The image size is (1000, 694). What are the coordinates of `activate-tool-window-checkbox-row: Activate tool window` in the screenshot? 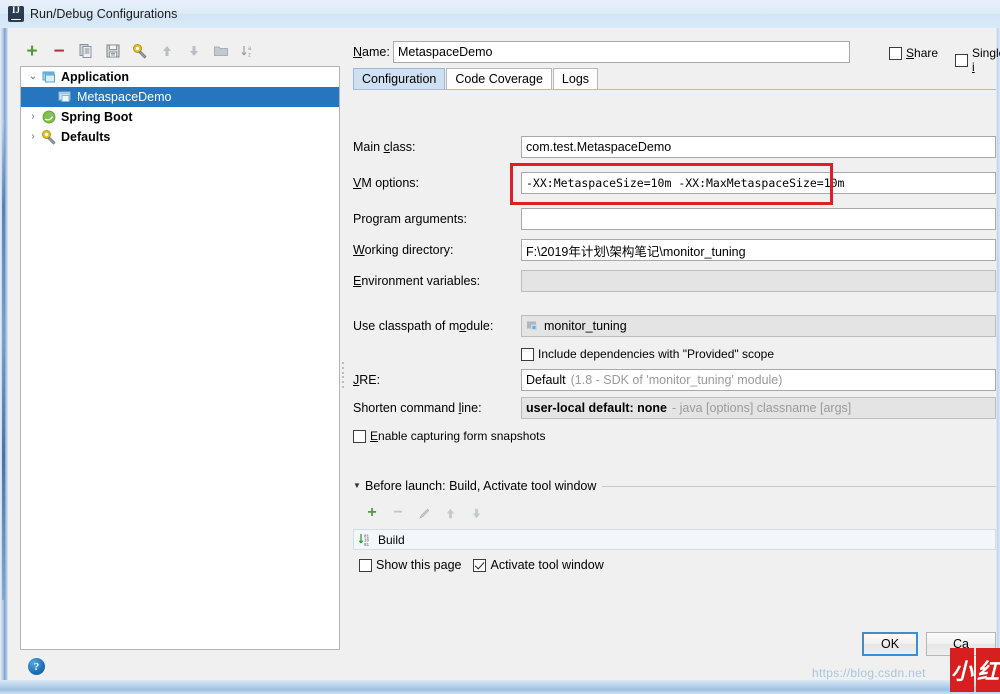 It's located at (538, 565).